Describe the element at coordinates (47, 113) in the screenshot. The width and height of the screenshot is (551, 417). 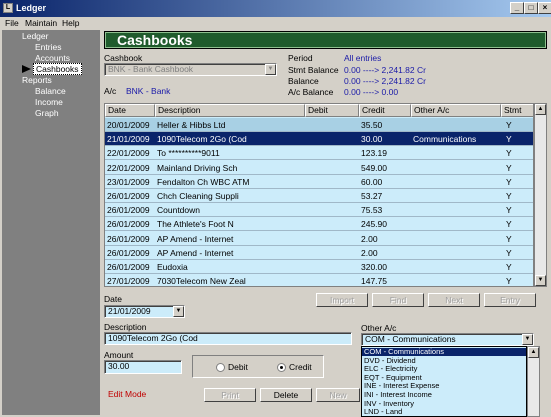
I see `sidebar-item-graph: Graph` at that location.